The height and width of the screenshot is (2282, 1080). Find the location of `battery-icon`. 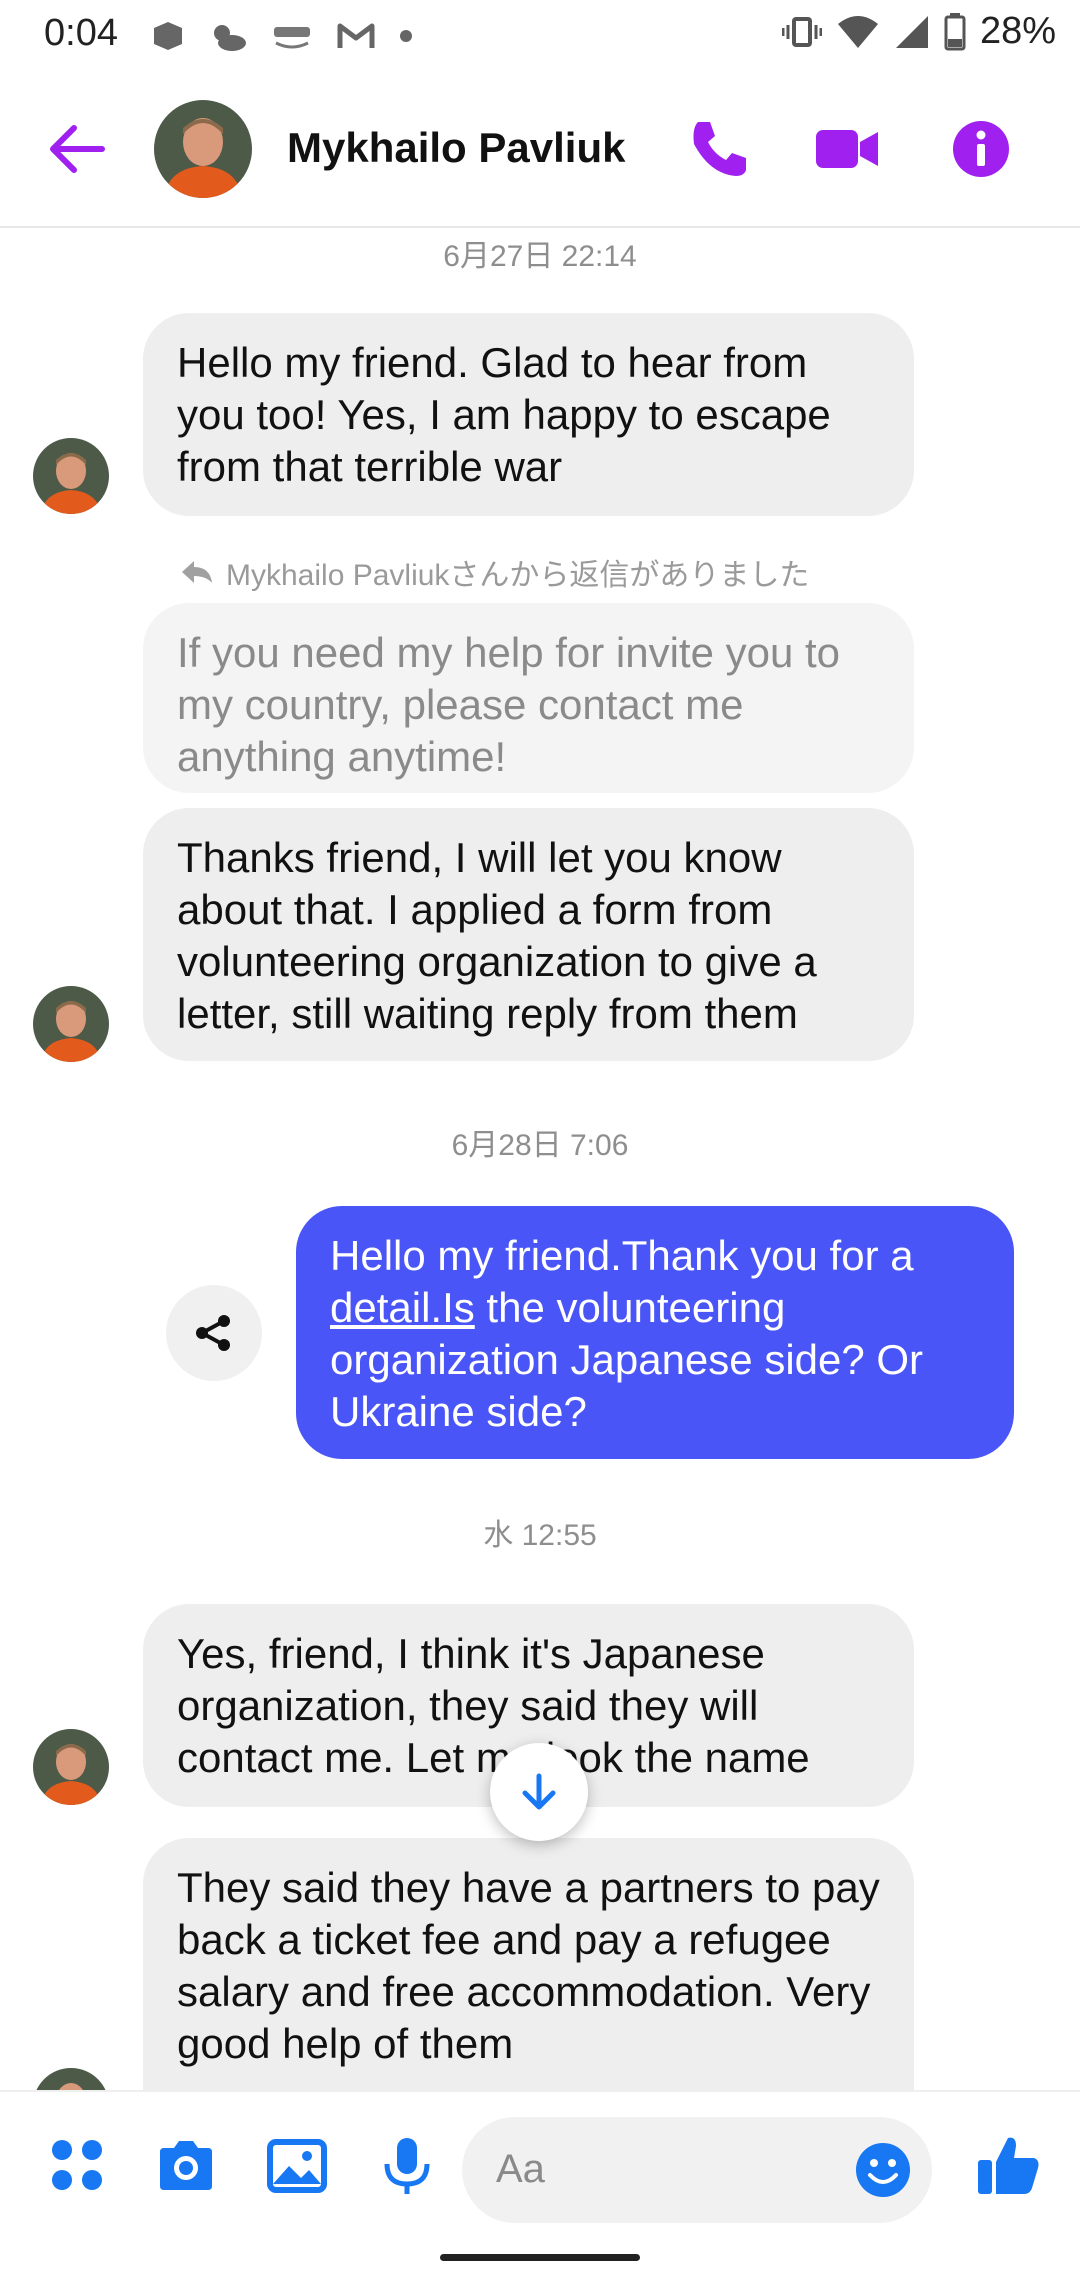

battery-icon is located at coordinates (955, 31).